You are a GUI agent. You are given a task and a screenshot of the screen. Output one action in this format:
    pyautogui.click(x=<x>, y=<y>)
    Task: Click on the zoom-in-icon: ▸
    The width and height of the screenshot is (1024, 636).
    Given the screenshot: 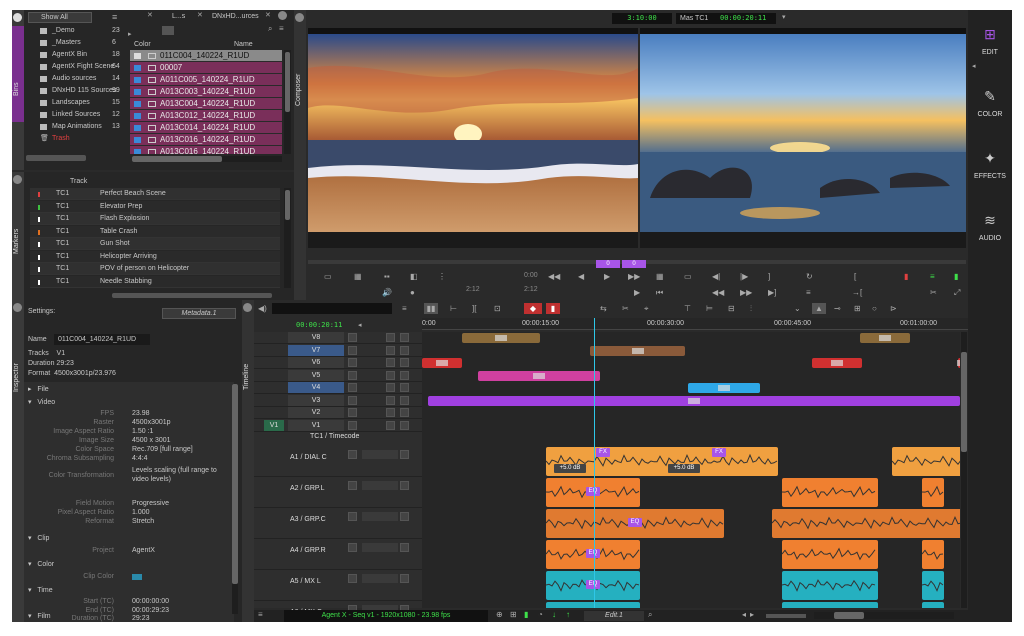 What is the action you would take?
    pyautogui.click(x=752, y=614)
    